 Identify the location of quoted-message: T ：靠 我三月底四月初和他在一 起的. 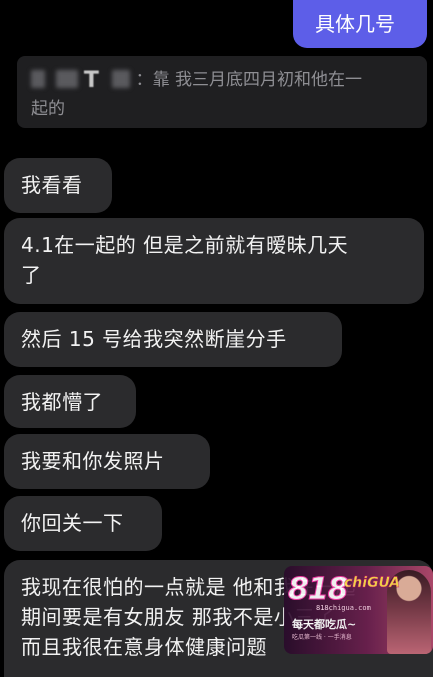
(222, 92).